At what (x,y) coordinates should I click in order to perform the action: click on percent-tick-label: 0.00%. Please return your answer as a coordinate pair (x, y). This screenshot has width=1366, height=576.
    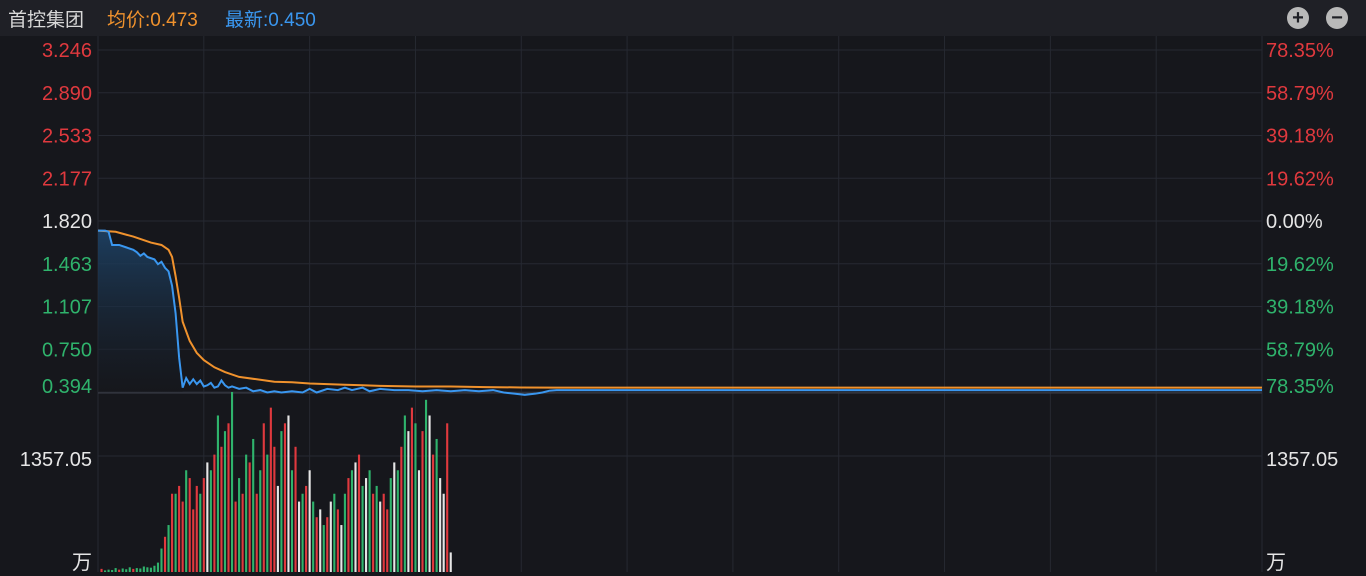
    Looking at the image, I should click on (1294, 222).